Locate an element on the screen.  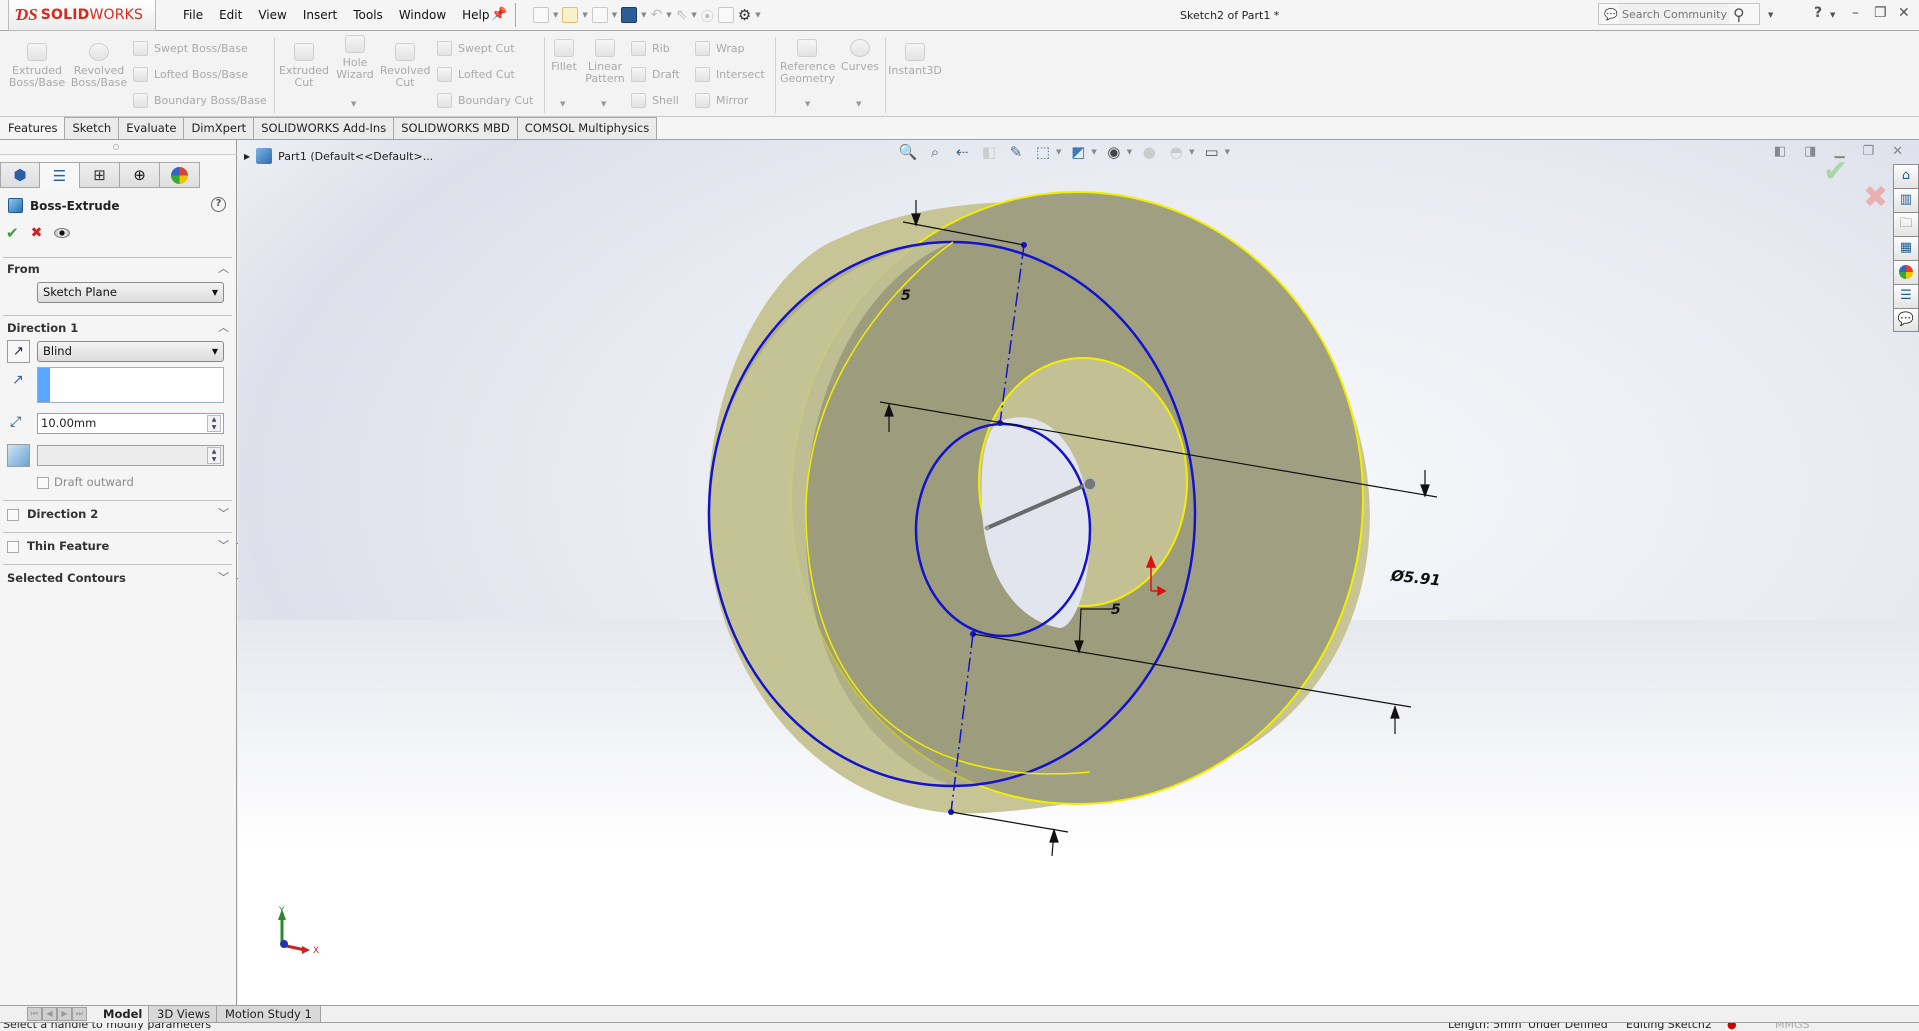
direction2-group-title: Direction 2 is located at coordinates (62, 514).